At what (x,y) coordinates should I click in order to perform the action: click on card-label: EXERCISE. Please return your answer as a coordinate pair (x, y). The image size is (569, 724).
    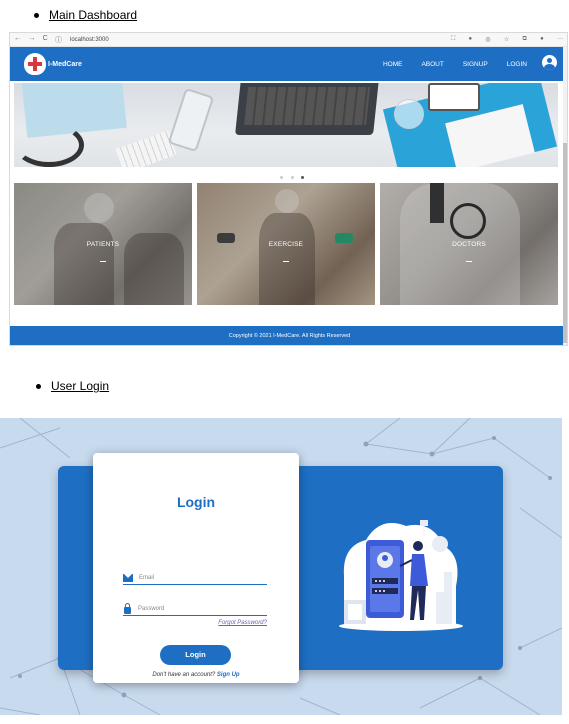
    Looking at the image, I should click on (286, 244).